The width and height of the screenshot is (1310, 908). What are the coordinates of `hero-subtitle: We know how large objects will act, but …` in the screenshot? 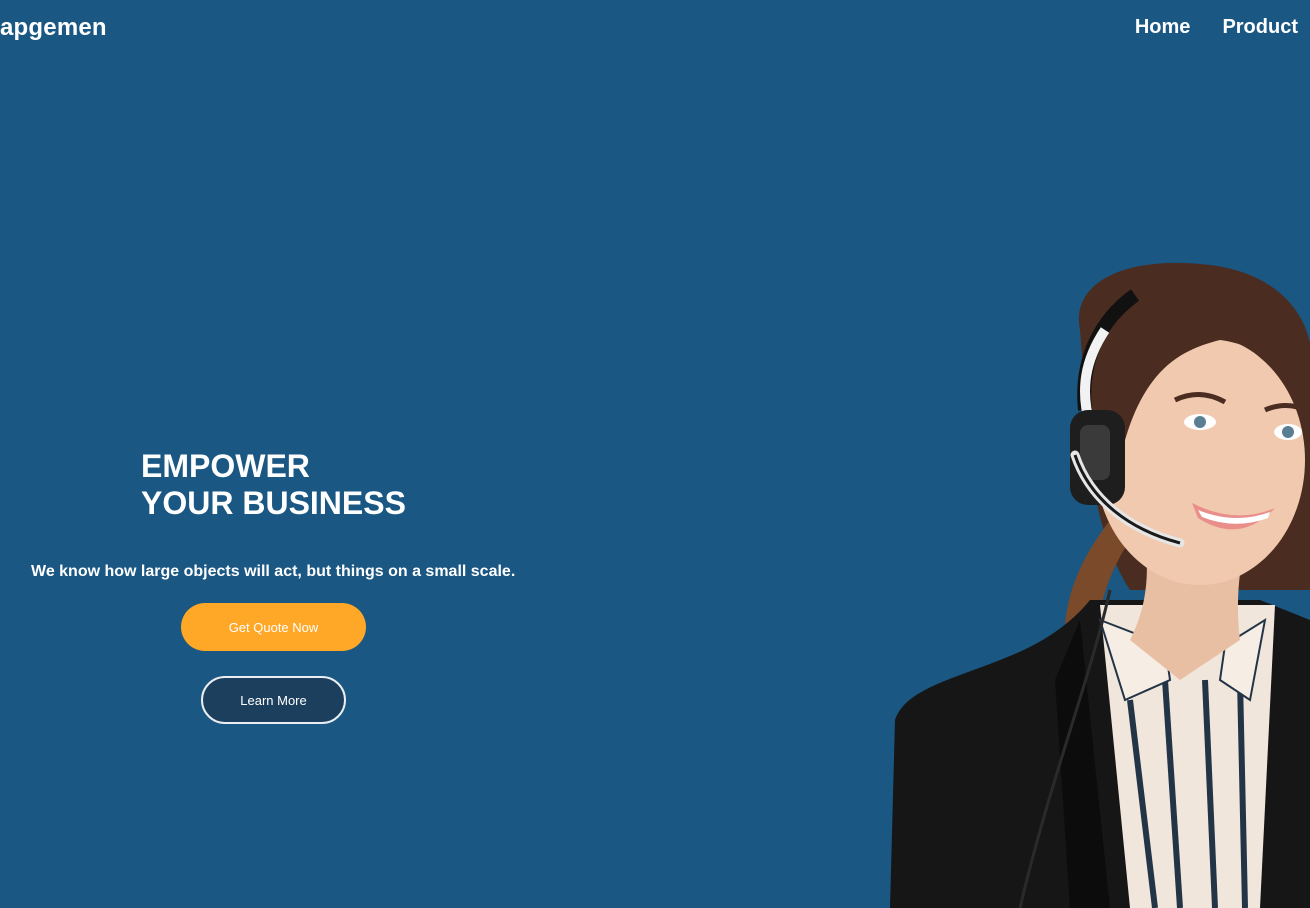 It's located at (273, 571).